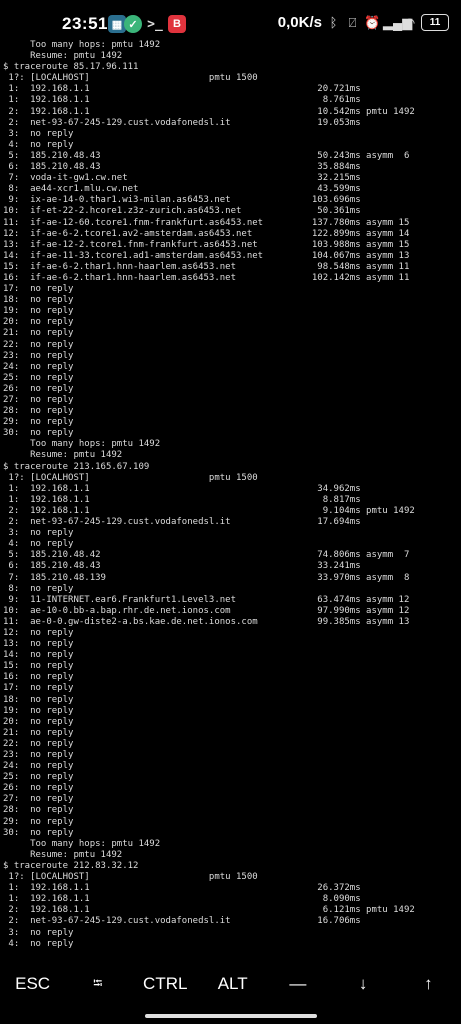  I want to click on terminal-line: 8: no reply, so click(38, 588).